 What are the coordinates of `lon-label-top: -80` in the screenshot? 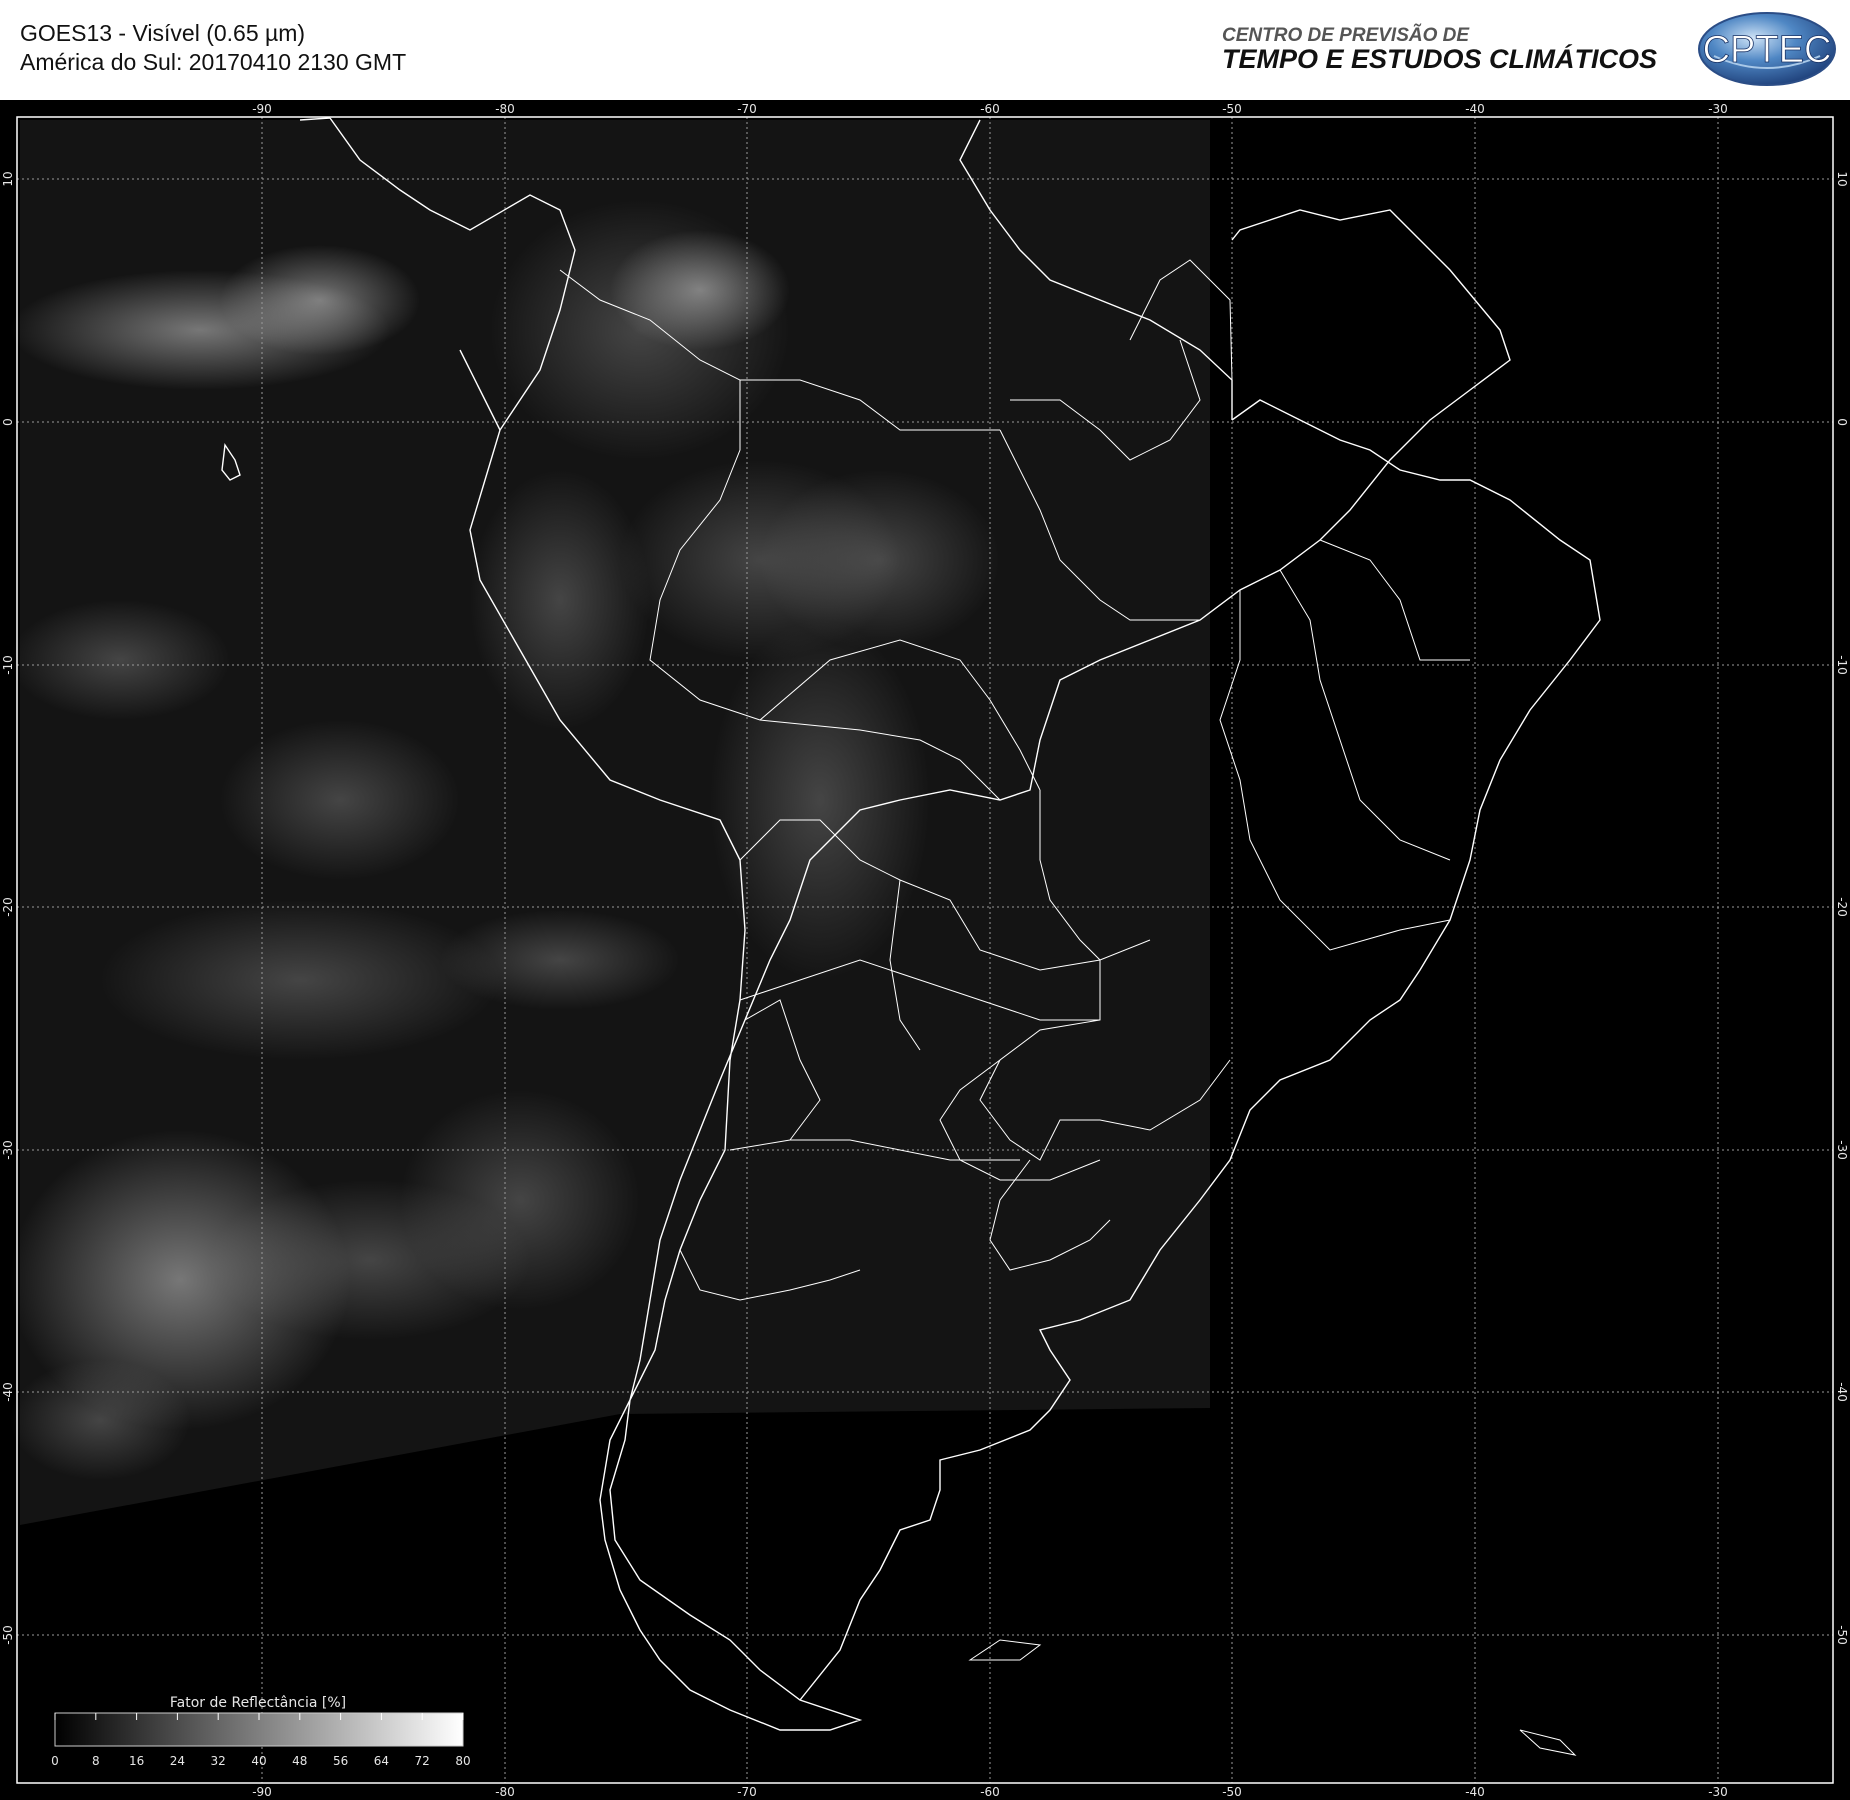 It's located at (505, 109).